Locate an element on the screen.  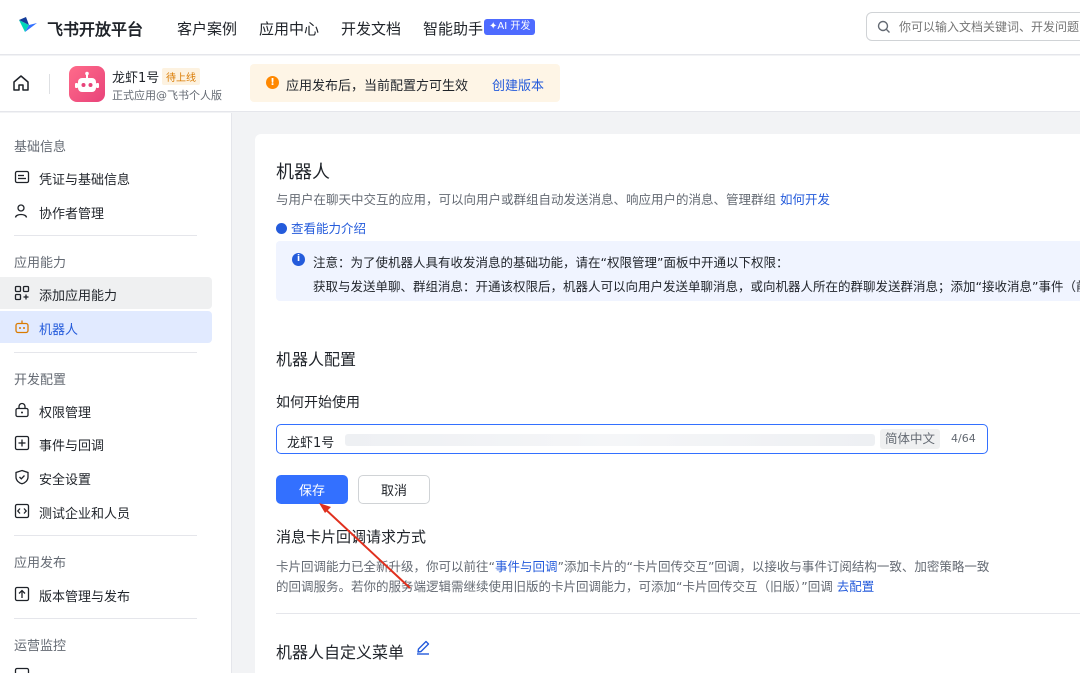
char-count: 4/64 is located at coordinates (963, 438).